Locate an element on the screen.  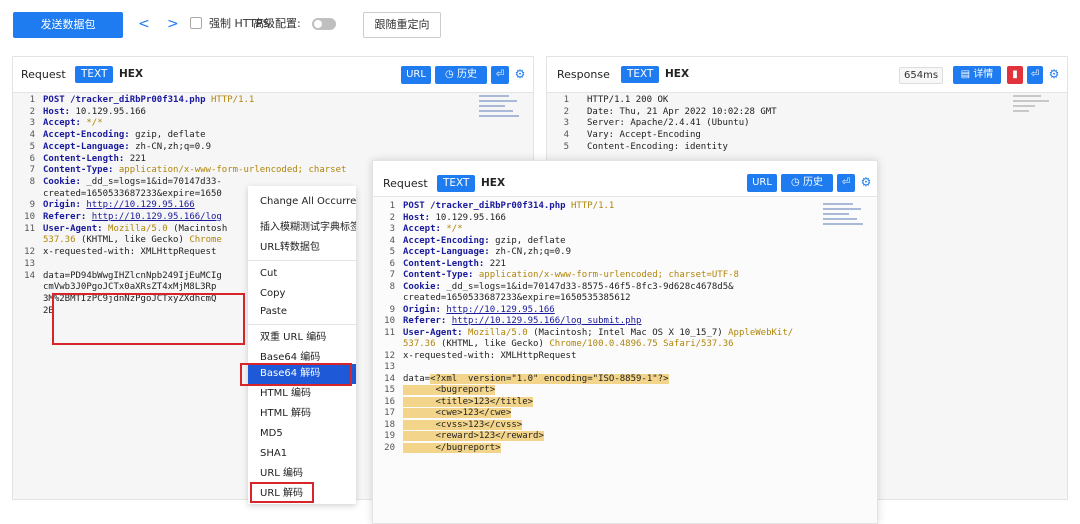
history-label: 历史 is located at coordinates (812, 182).